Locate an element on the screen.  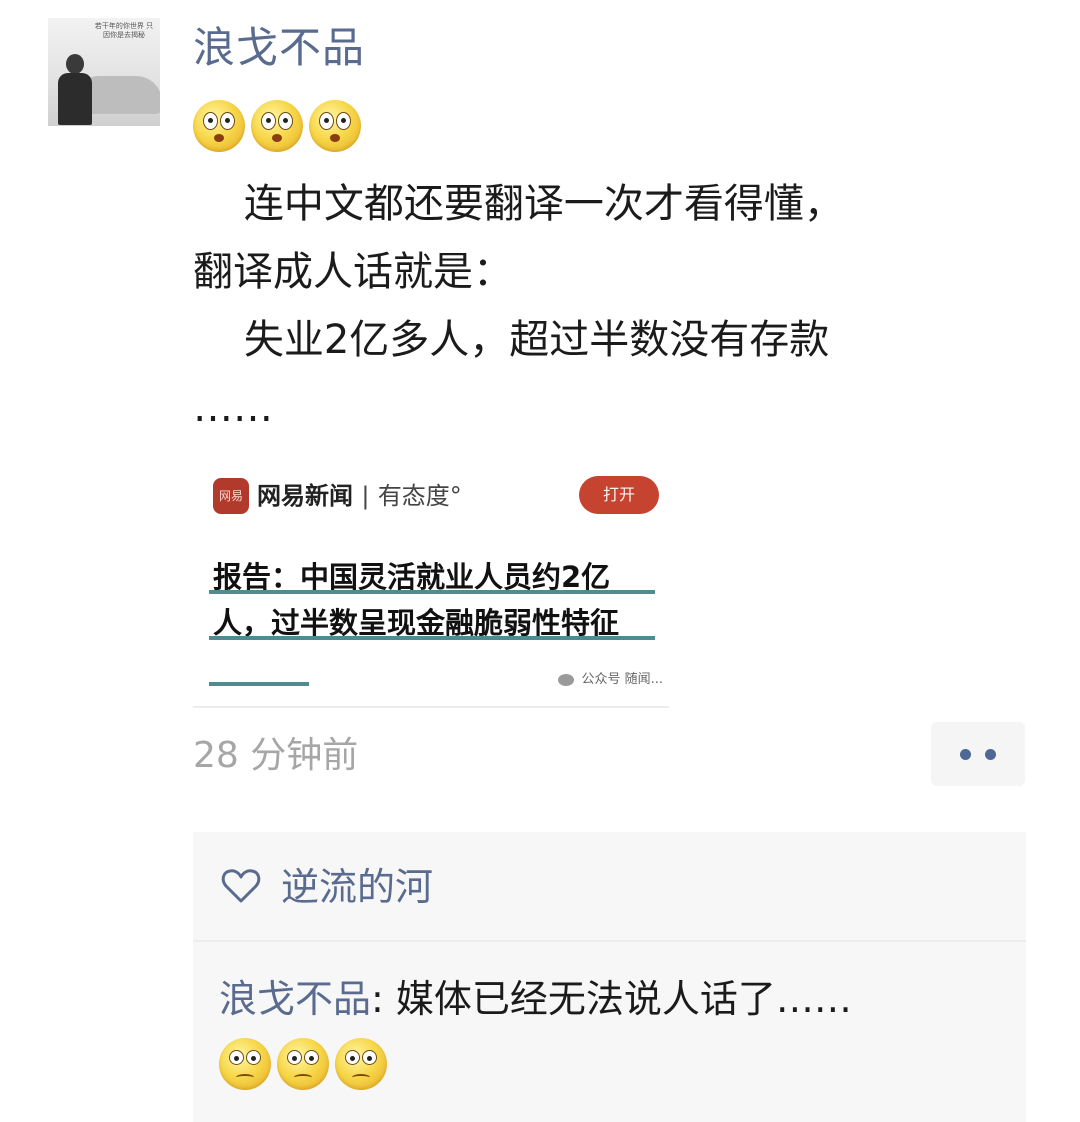
open-app-button: 打开 is located at coordinates (619, 495).